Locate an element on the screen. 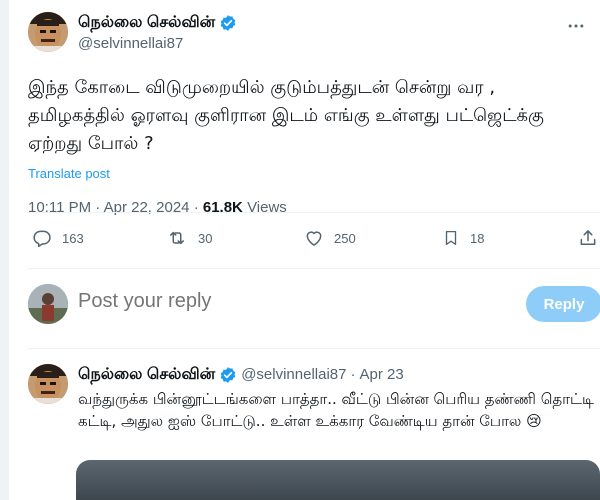 Image resolution: width=600 pixels, height=500 pixels. reply-handle: @selvinnellai87 is located at coordinates (293, 375).